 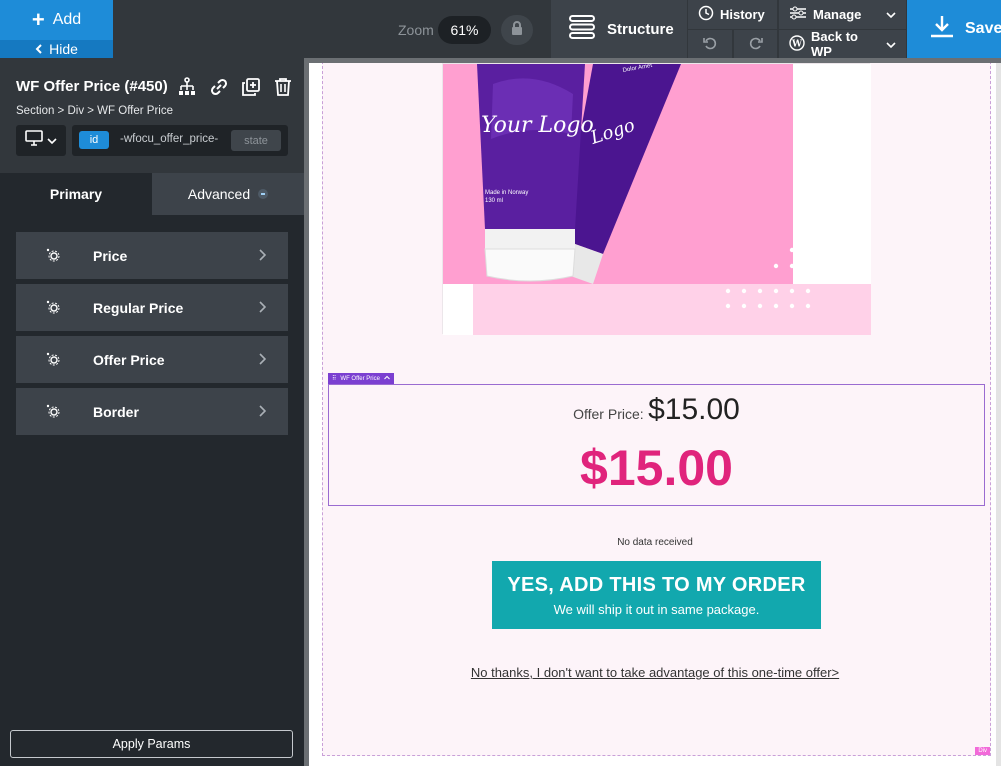 I want to click on structure-icon, so click(x=582, y=29).